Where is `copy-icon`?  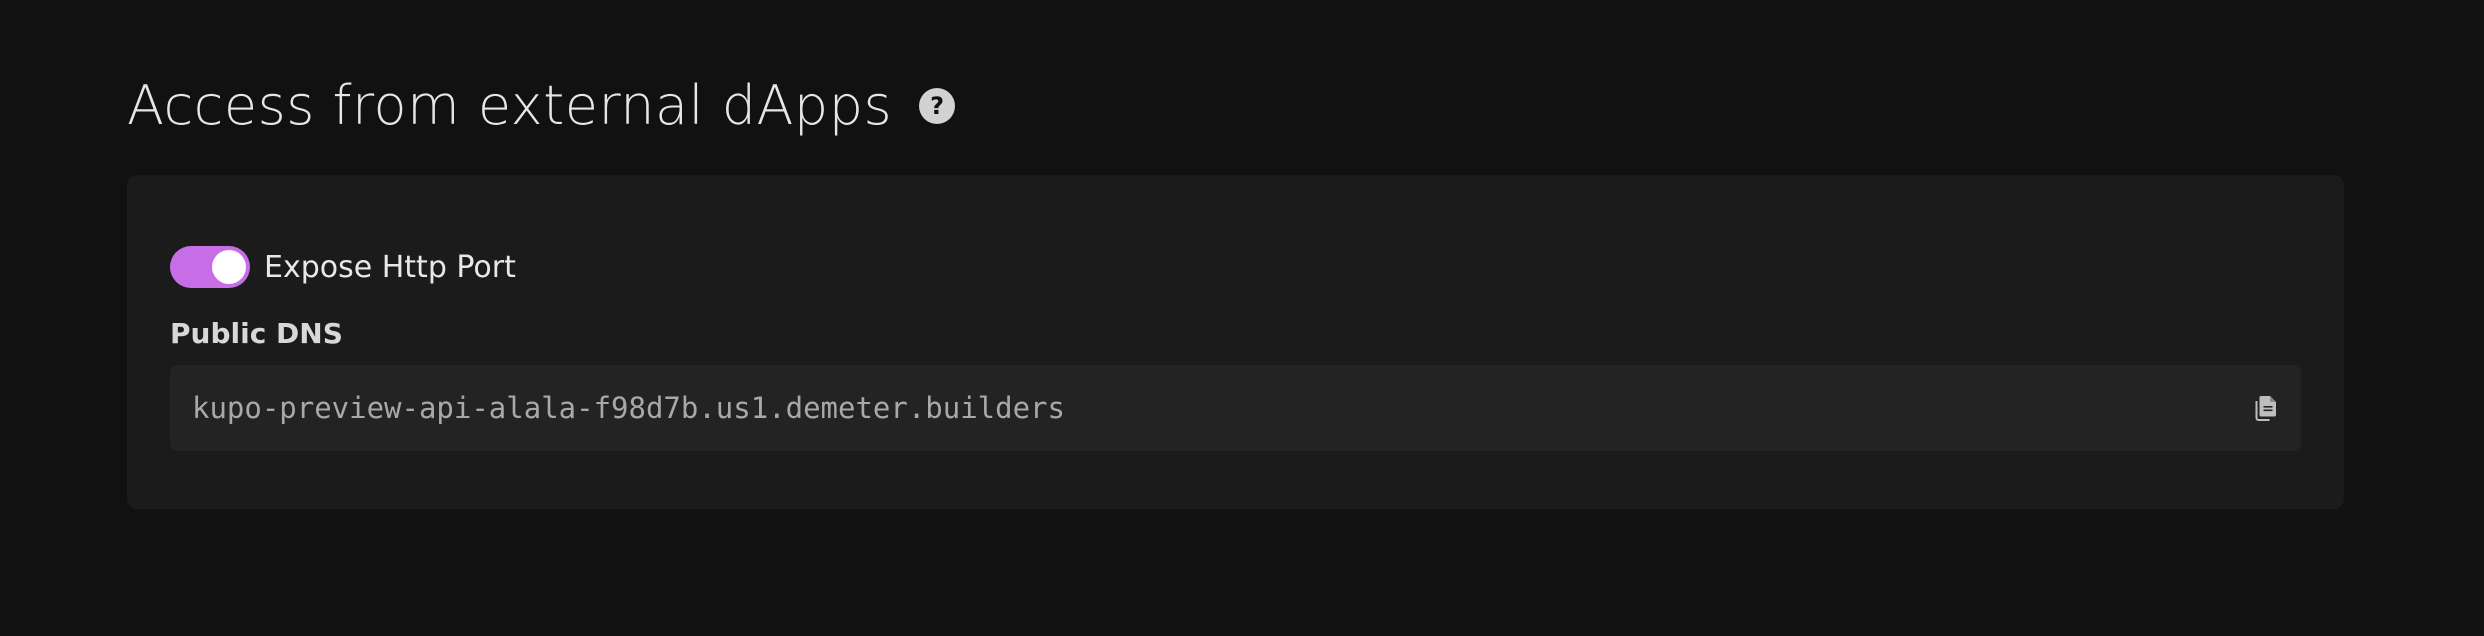
copy-icon is located at coordinates (2266, 408).